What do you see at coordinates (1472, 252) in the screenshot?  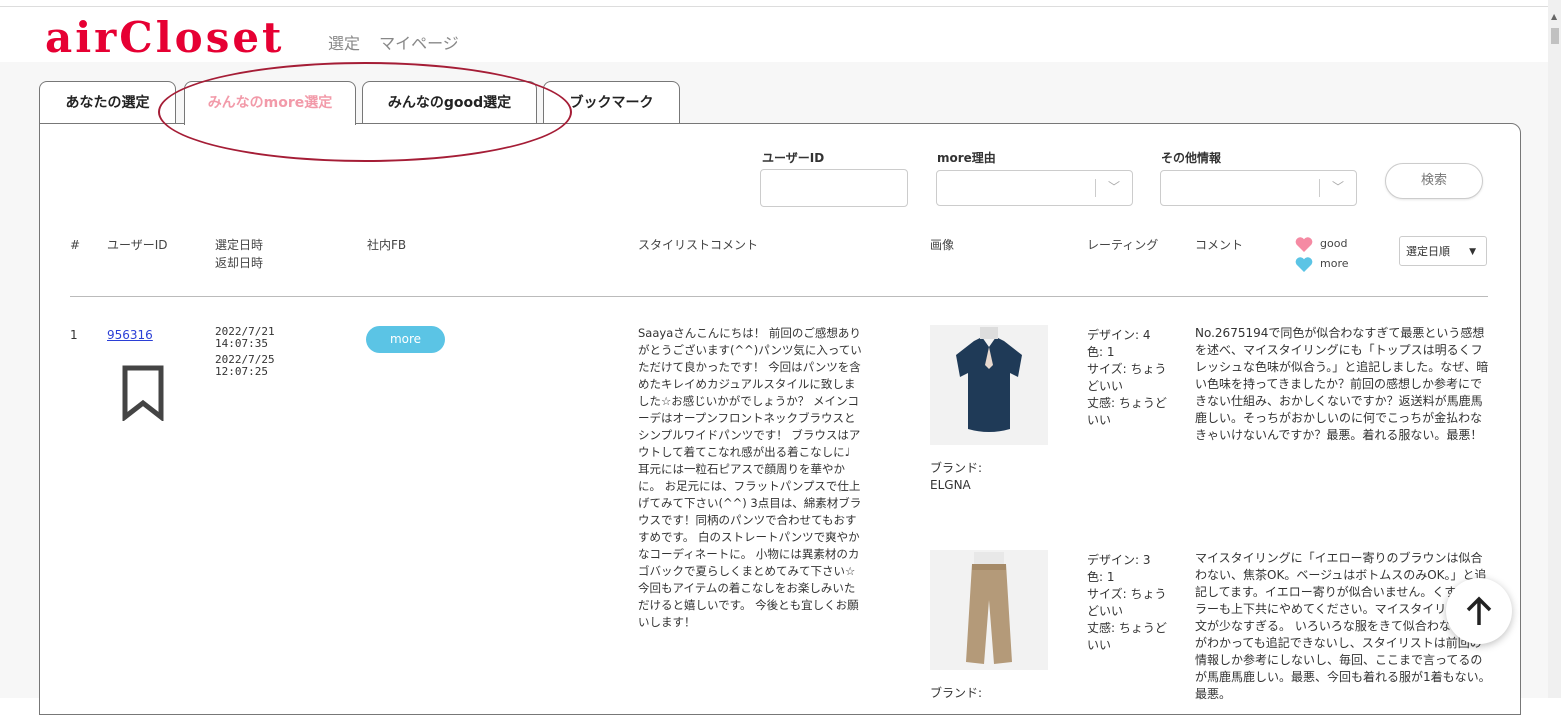 I see `caret-down-icon: ▼` at bounding box center [1472, 252].